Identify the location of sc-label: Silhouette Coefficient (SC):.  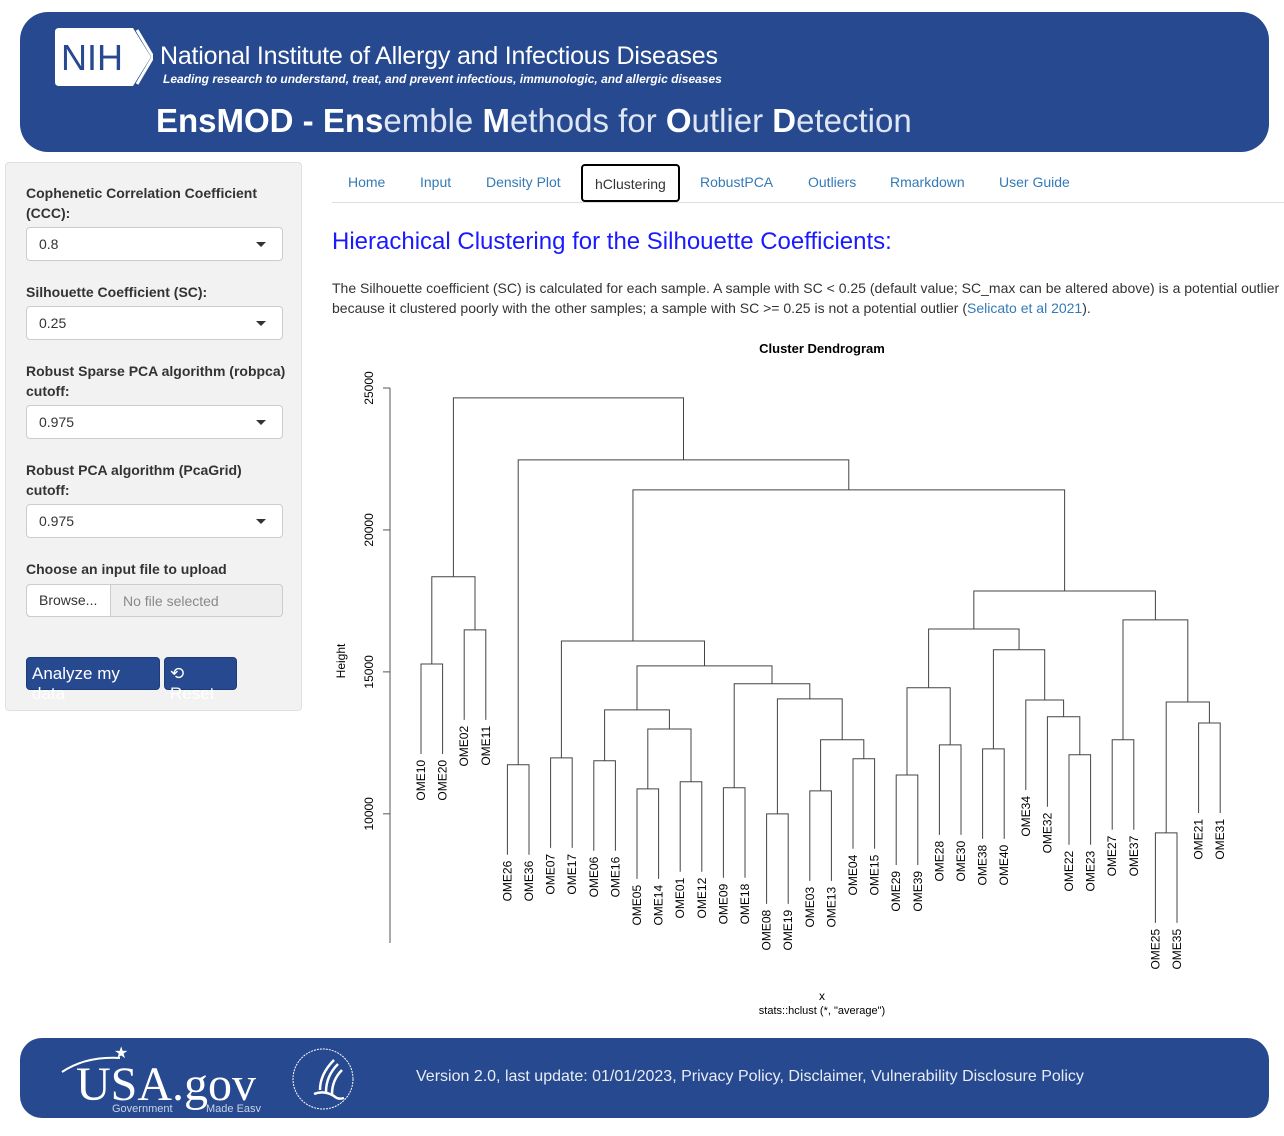
(117, 292).